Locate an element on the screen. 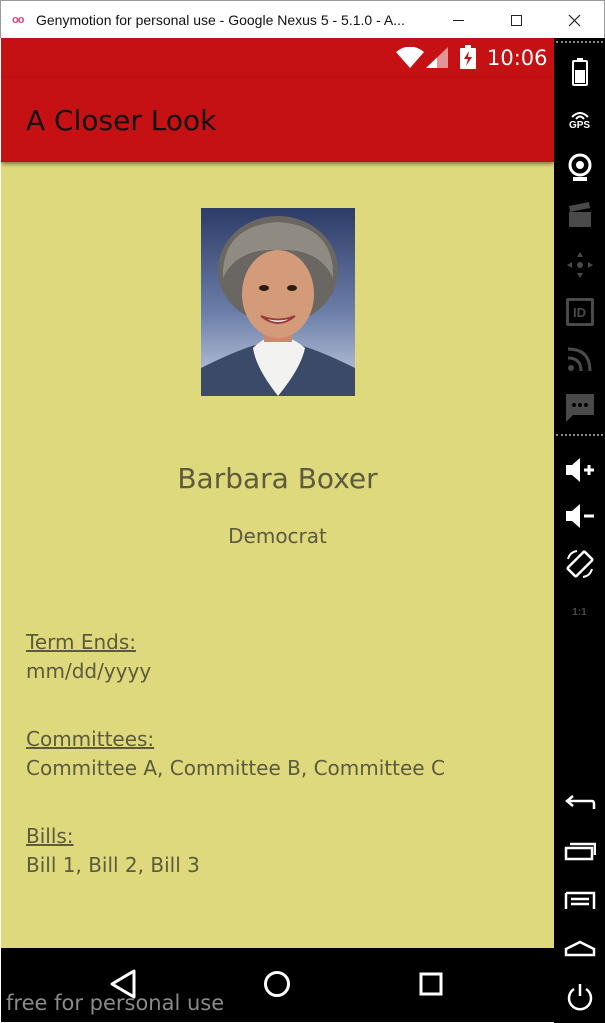 This screenshot has height=1023, width=605. rss-icon is located at coordinates (579, 359).